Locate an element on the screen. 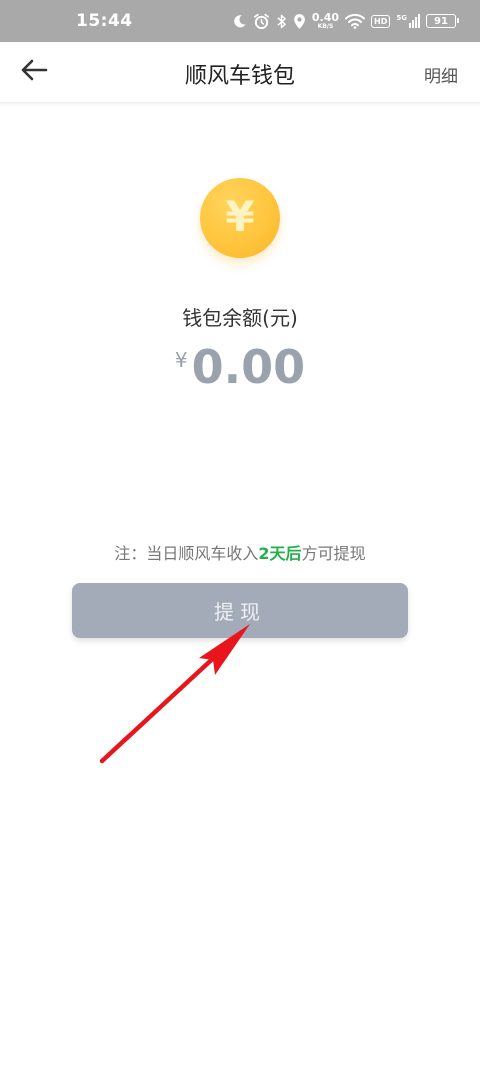  balance-label: 钱包余额(元) is located at coordinates (240, 318).